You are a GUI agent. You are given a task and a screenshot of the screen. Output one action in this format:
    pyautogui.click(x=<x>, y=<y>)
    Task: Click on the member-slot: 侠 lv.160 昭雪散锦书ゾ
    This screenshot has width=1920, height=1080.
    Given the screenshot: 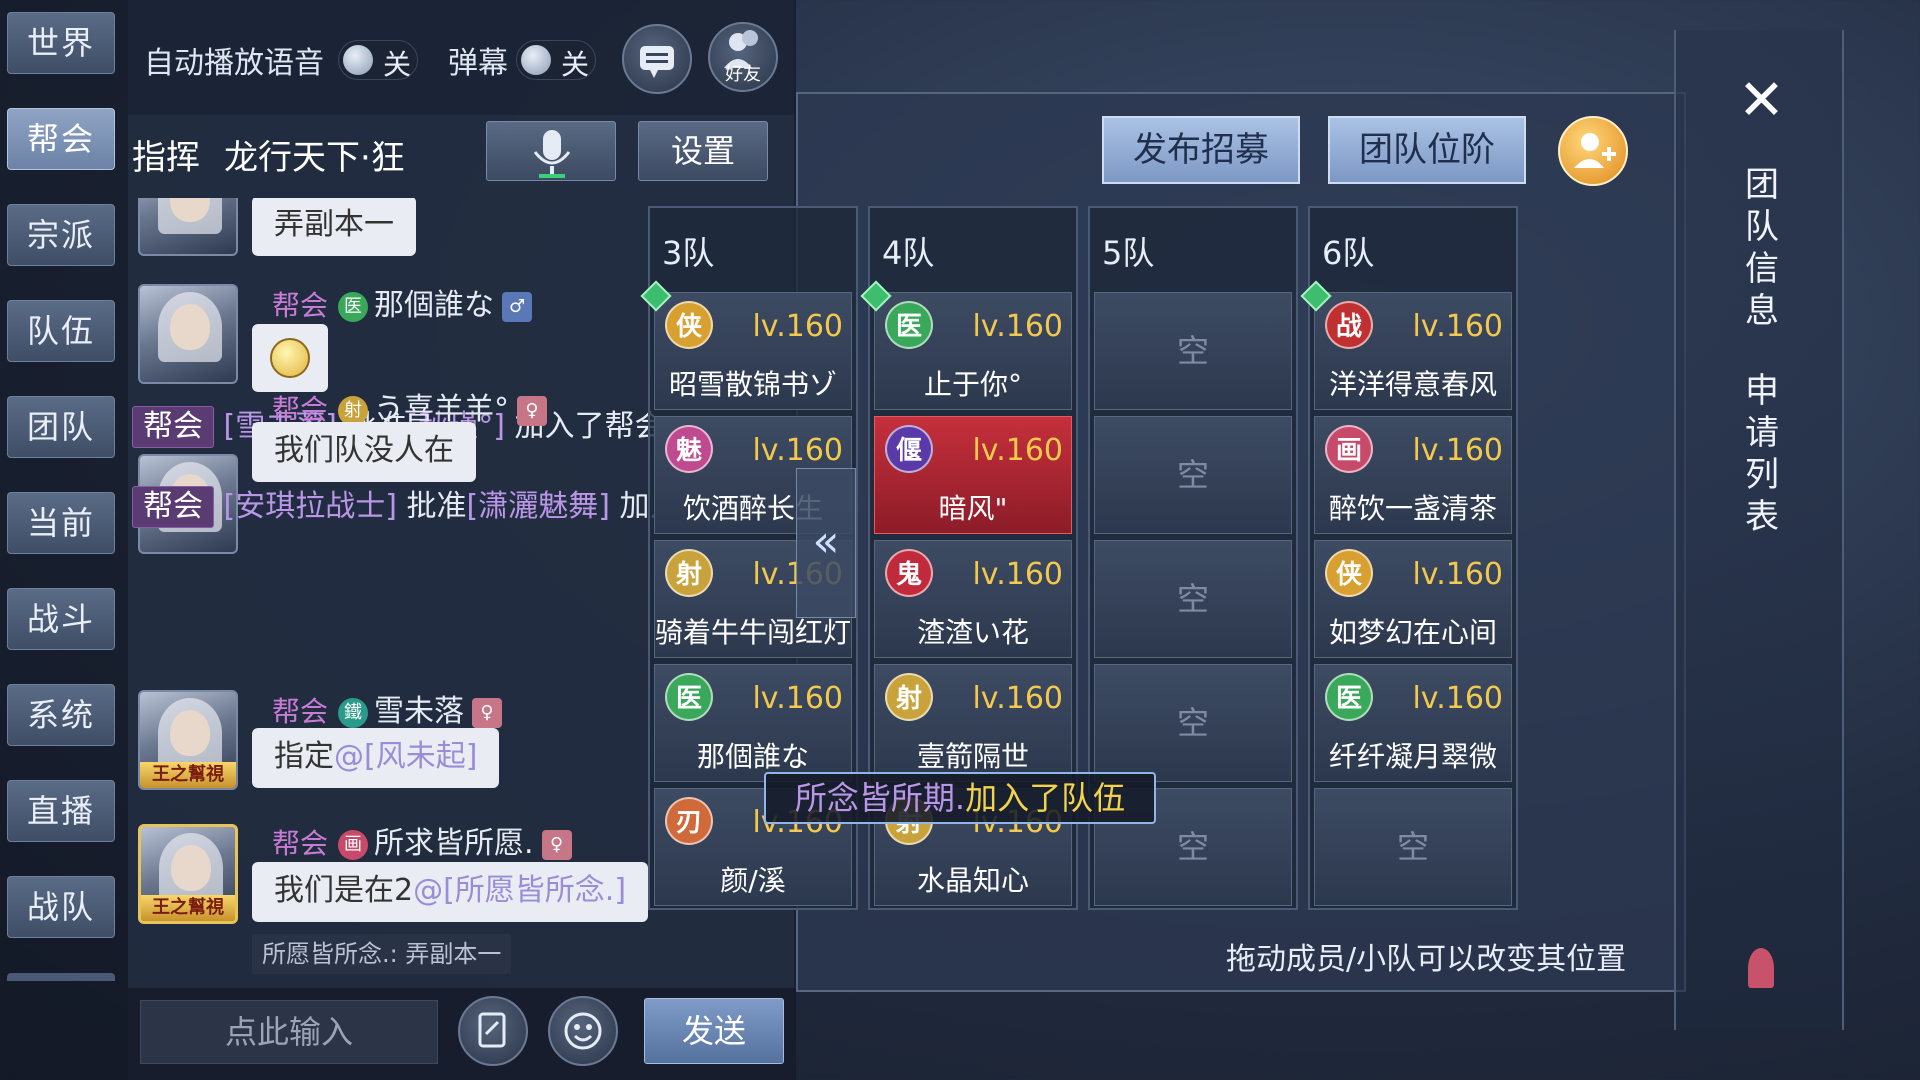 What is the action you would take?
    pyautogui.click(x=746, y=345)
    